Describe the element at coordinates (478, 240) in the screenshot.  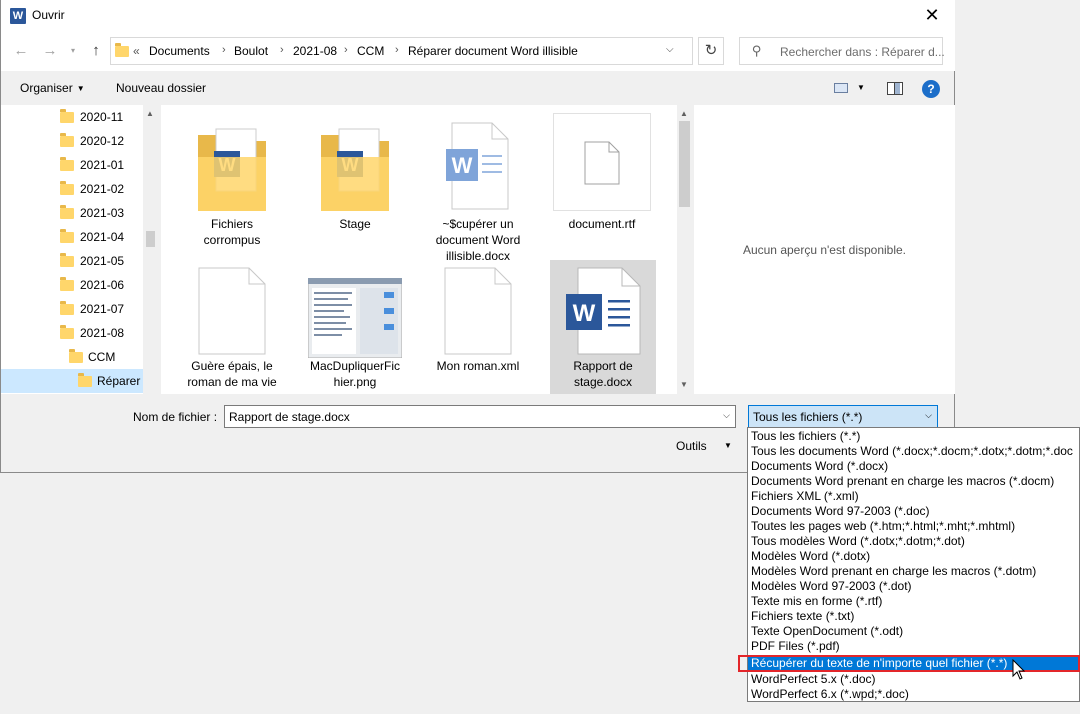
I see `file-label: ~$cupérer un document Word illisible.docx` at that location.